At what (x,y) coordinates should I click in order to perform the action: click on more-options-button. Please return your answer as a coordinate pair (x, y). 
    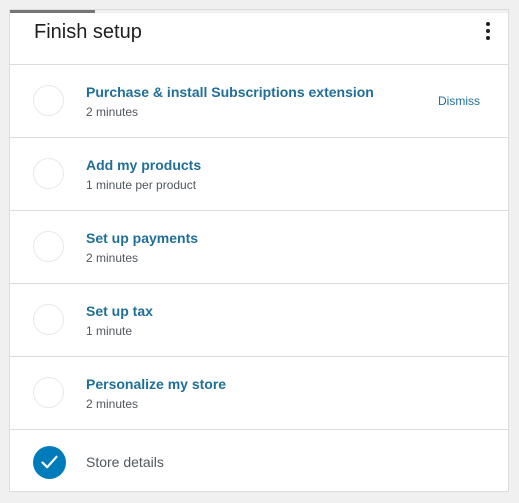
    Looking at the image, I should click on (488, 31).